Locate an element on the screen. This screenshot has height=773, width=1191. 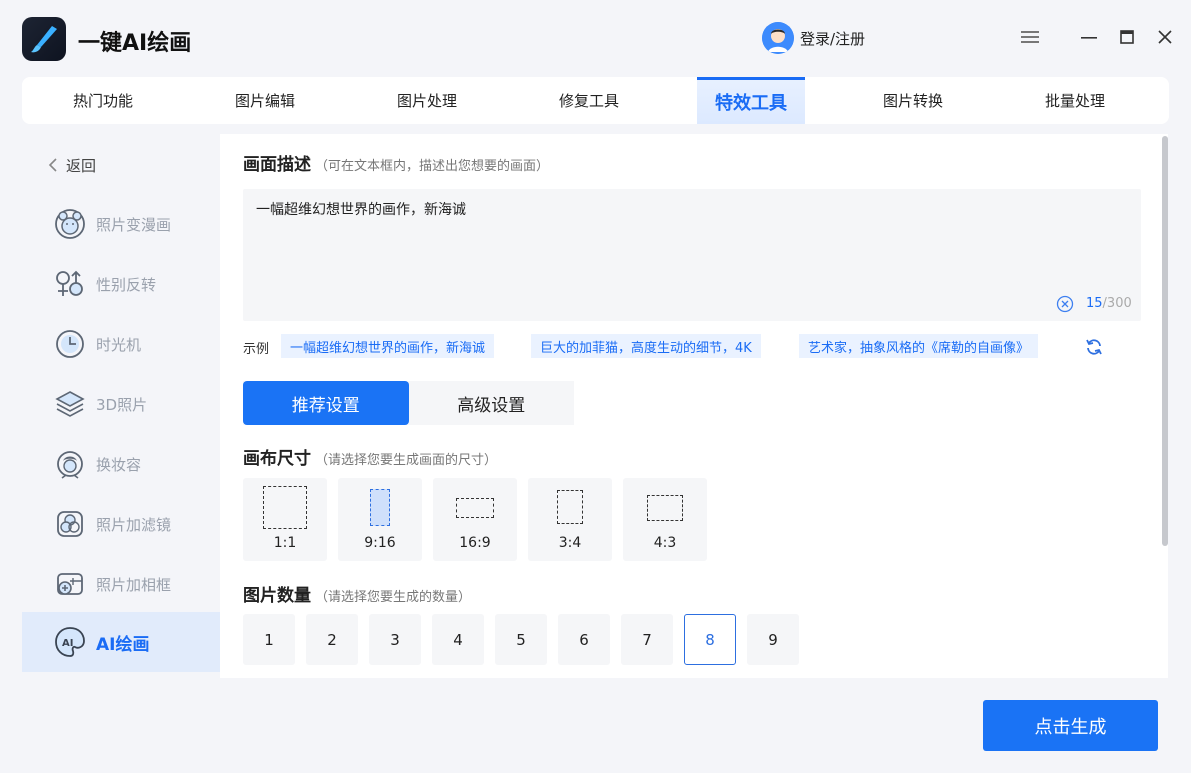
tab-image-process: 图片处理 is located at coordinates (427, 100).